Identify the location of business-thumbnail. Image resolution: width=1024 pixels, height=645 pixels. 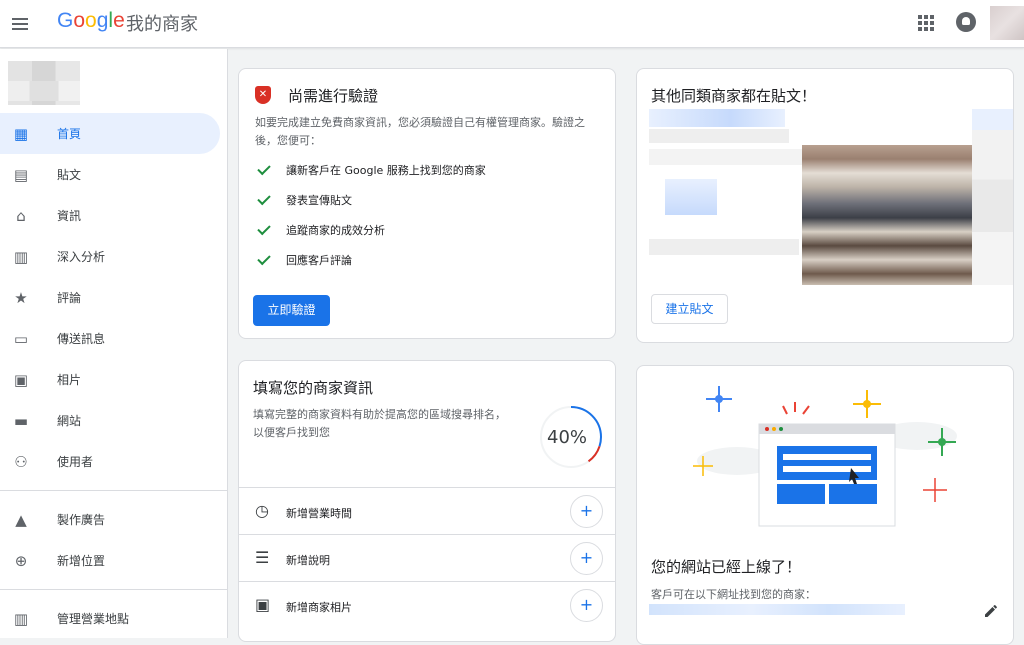
(44, 83).